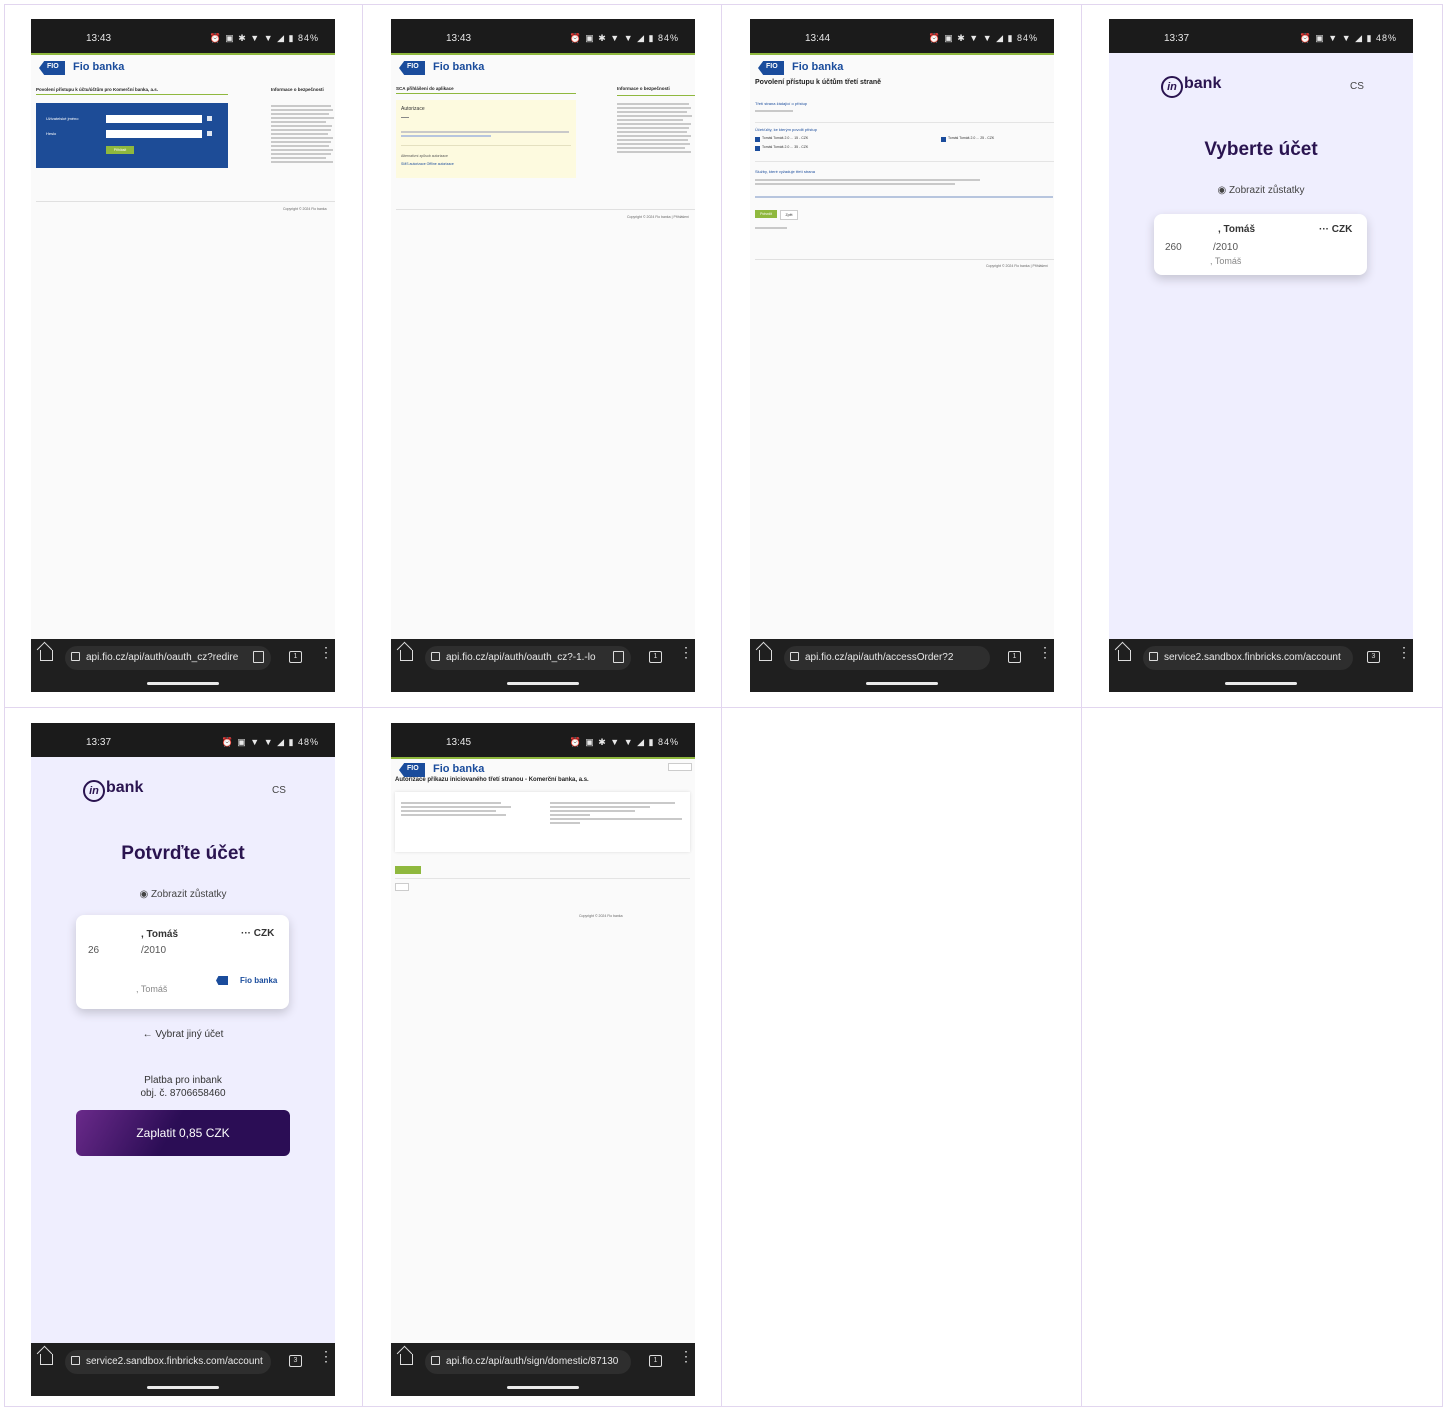  Describe the element at coordinates (543, 740) in the screenshot. I see `status-bar: 13:45 ⏰ ▣ ✱ ▼ ▼ ◢ ▮ 84%` at that location.